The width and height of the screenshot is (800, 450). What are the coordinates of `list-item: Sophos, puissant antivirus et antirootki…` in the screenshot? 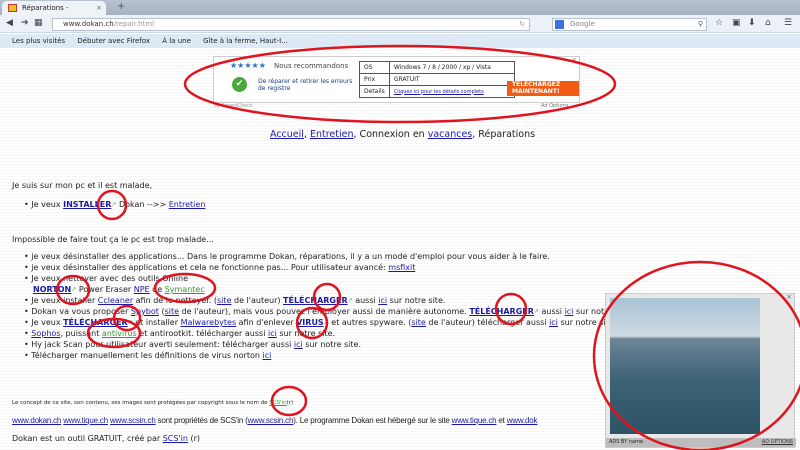 It's located at (179, 333).